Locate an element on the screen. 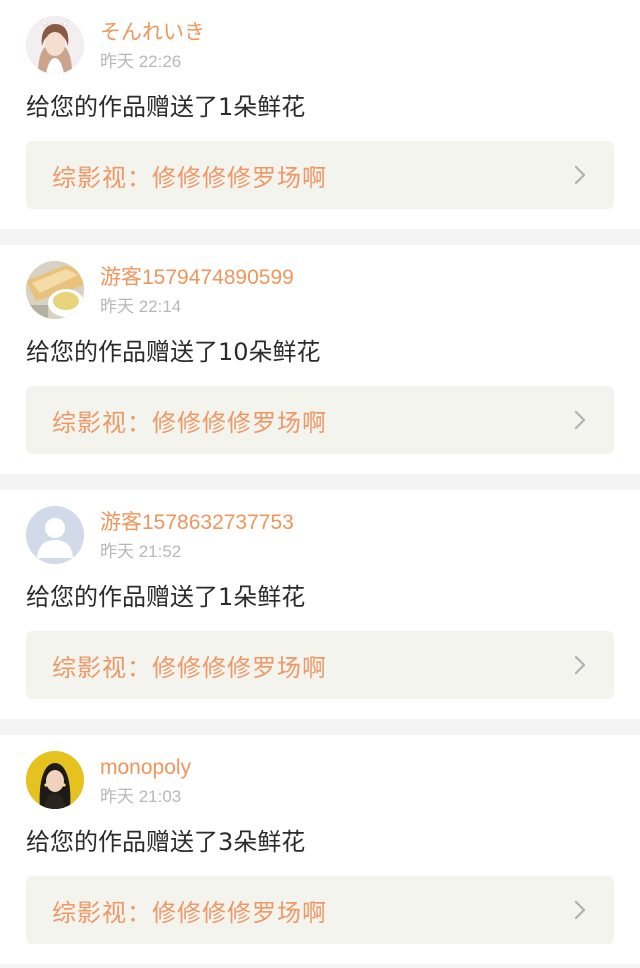  notification-header: そんれいき 昨天 22:26 is located at coordinates (320, 37).